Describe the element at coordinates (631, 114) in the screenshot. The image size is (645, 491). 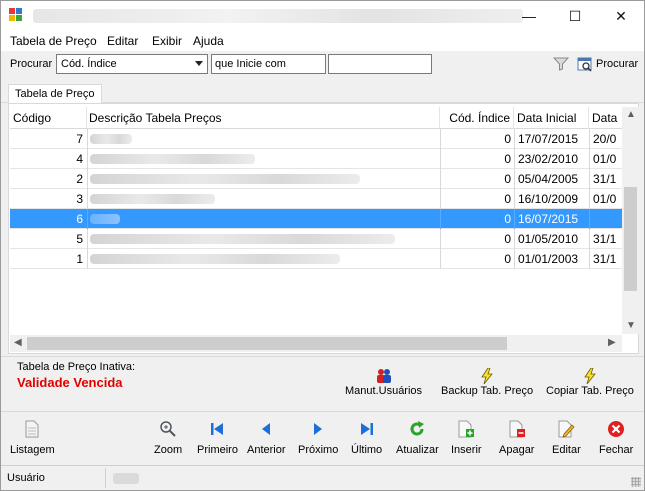
I see `scroll-up-icon: ▲` at that location.